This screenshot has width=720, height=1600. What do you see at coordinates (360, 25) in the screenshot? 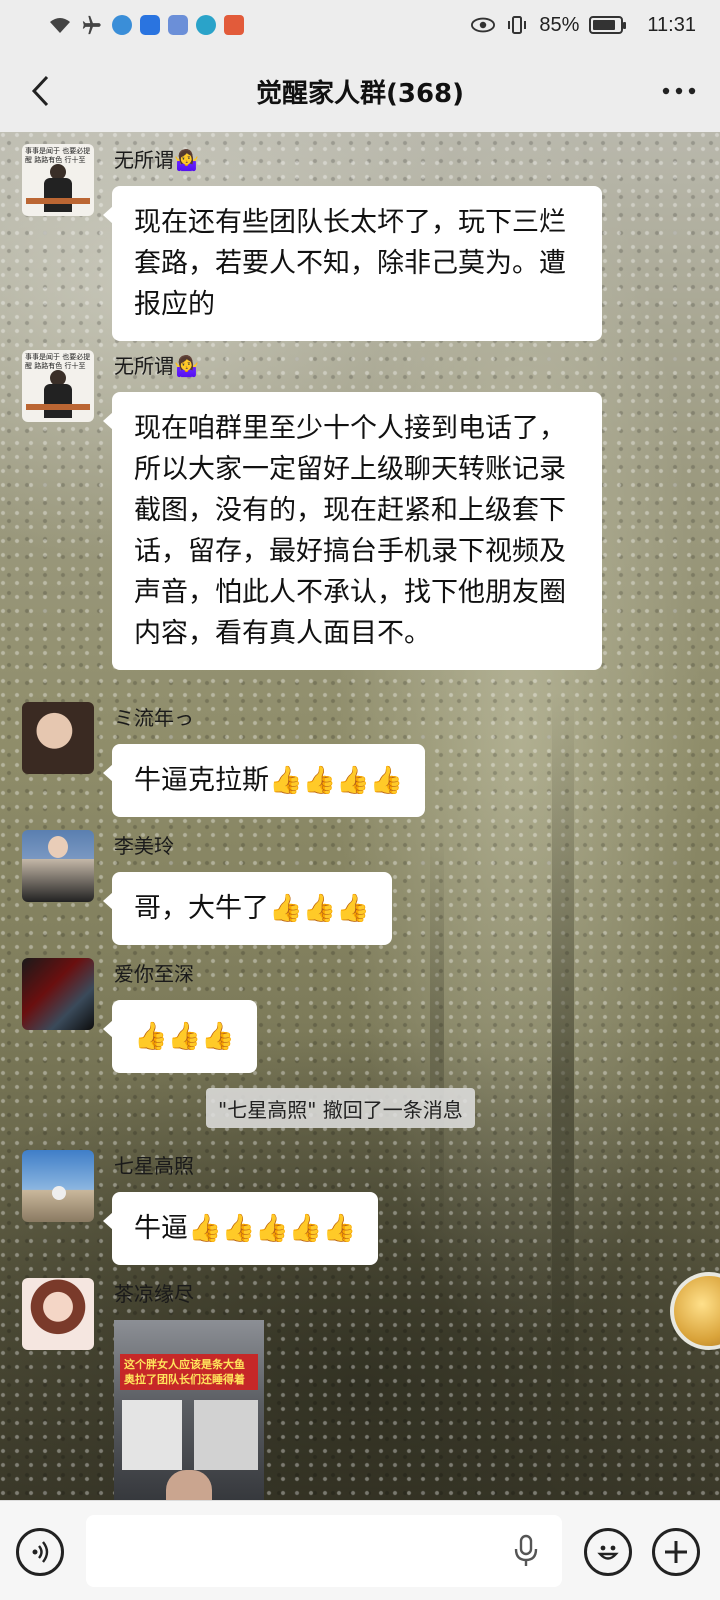
I see `status-bar: 85% 11:31` at bounding box center [360, 25].